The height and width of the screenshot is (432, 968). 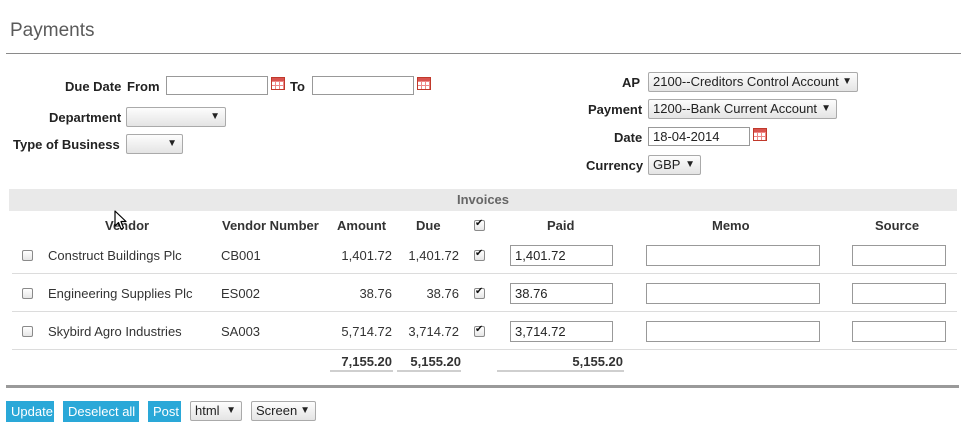 What do you see at coordinates (597, 361) in the screenshot?
I see `total-paid: 5,155.20` at bounding box center [597, 361].